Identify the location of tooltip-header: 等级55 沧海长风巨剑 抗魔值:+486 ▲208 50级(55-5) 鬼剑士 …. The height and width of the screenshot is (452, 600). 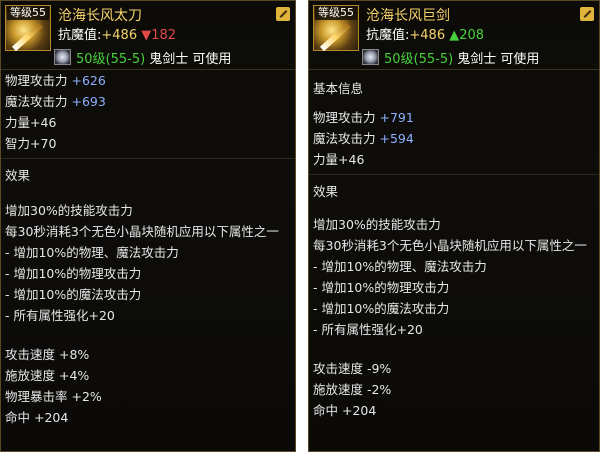
(454, 35).